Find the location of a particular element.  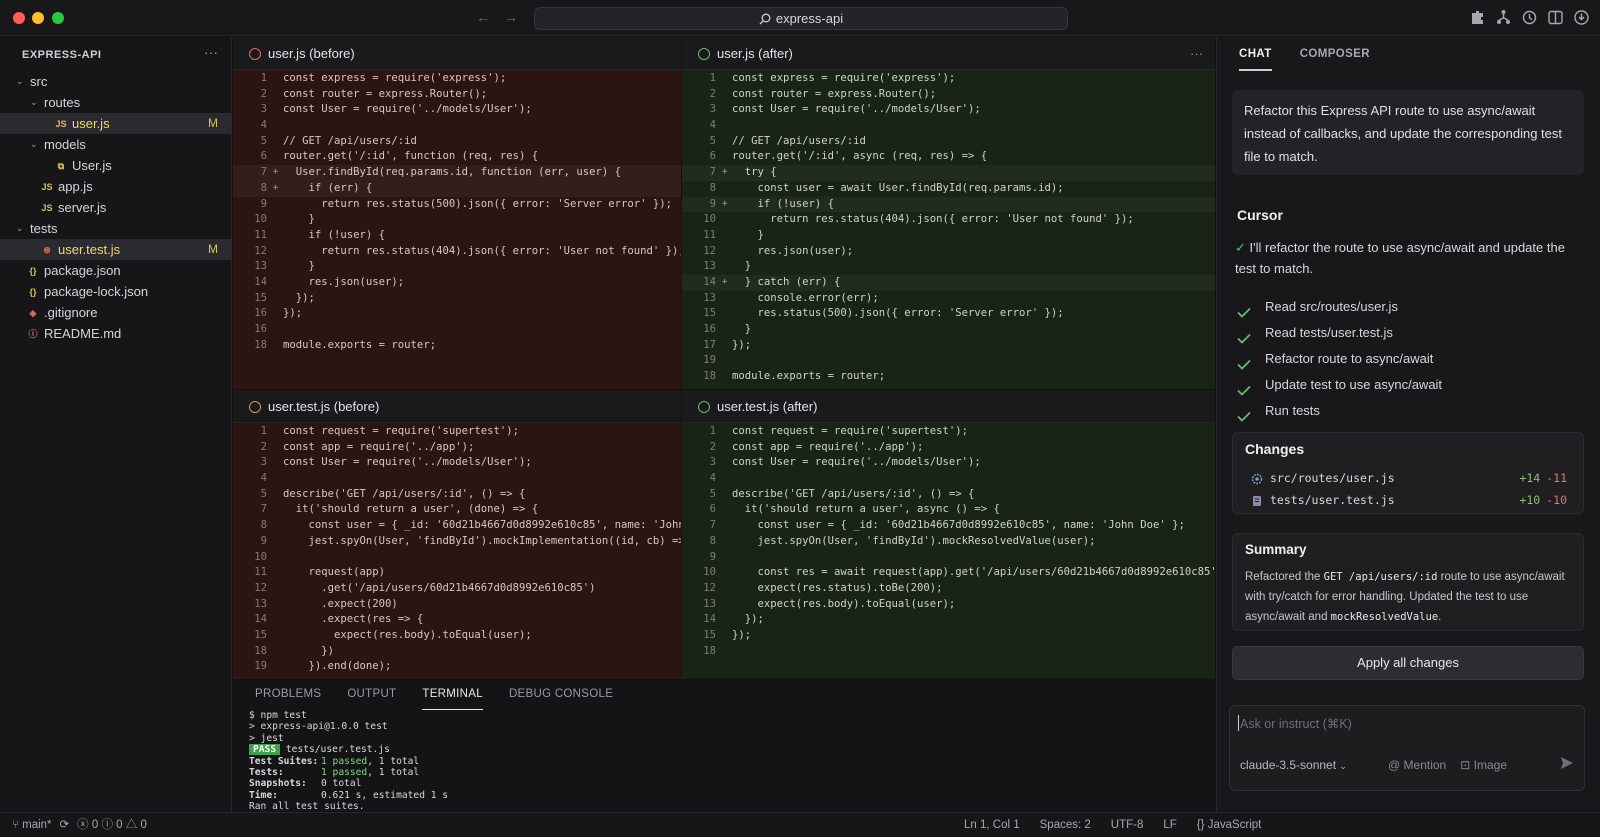

tab-composer: COMPOSER is located at coordinates (1335, 54).